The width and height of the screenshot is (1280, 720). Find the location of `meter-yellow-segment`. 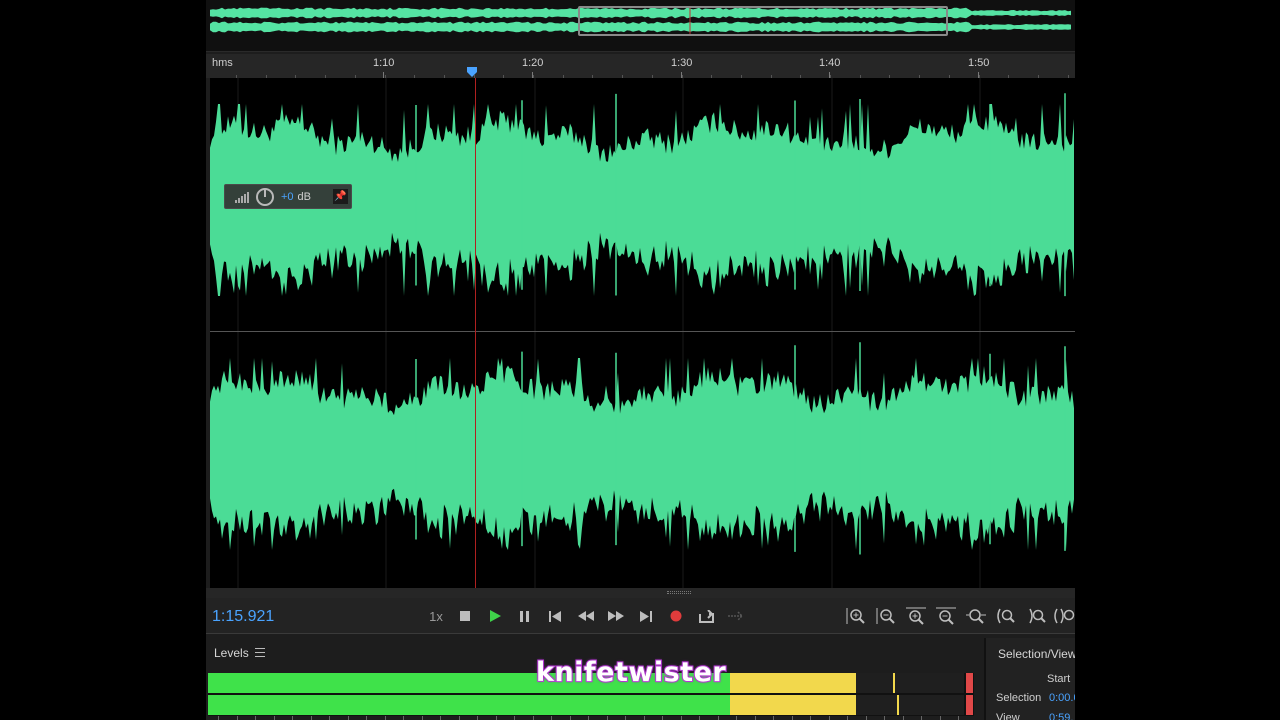

meter-yellow-segment is located at coordinates (793, 683).